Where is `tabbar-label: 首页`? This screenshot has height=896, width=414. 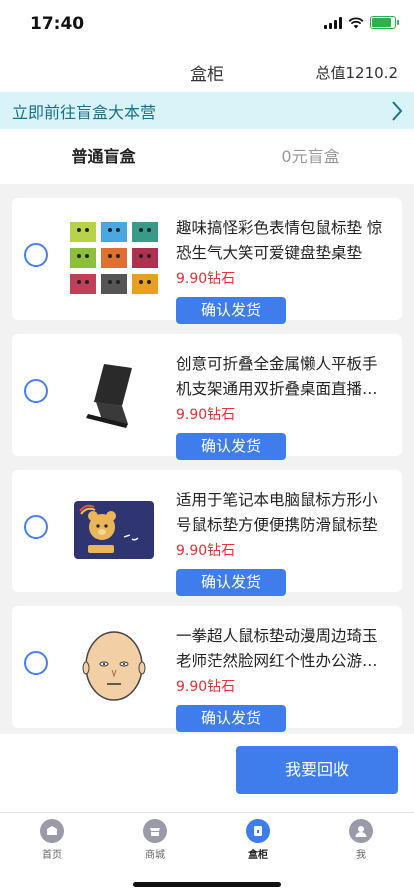 tabbar-label: 首页 is located at coordinates (52, 855).